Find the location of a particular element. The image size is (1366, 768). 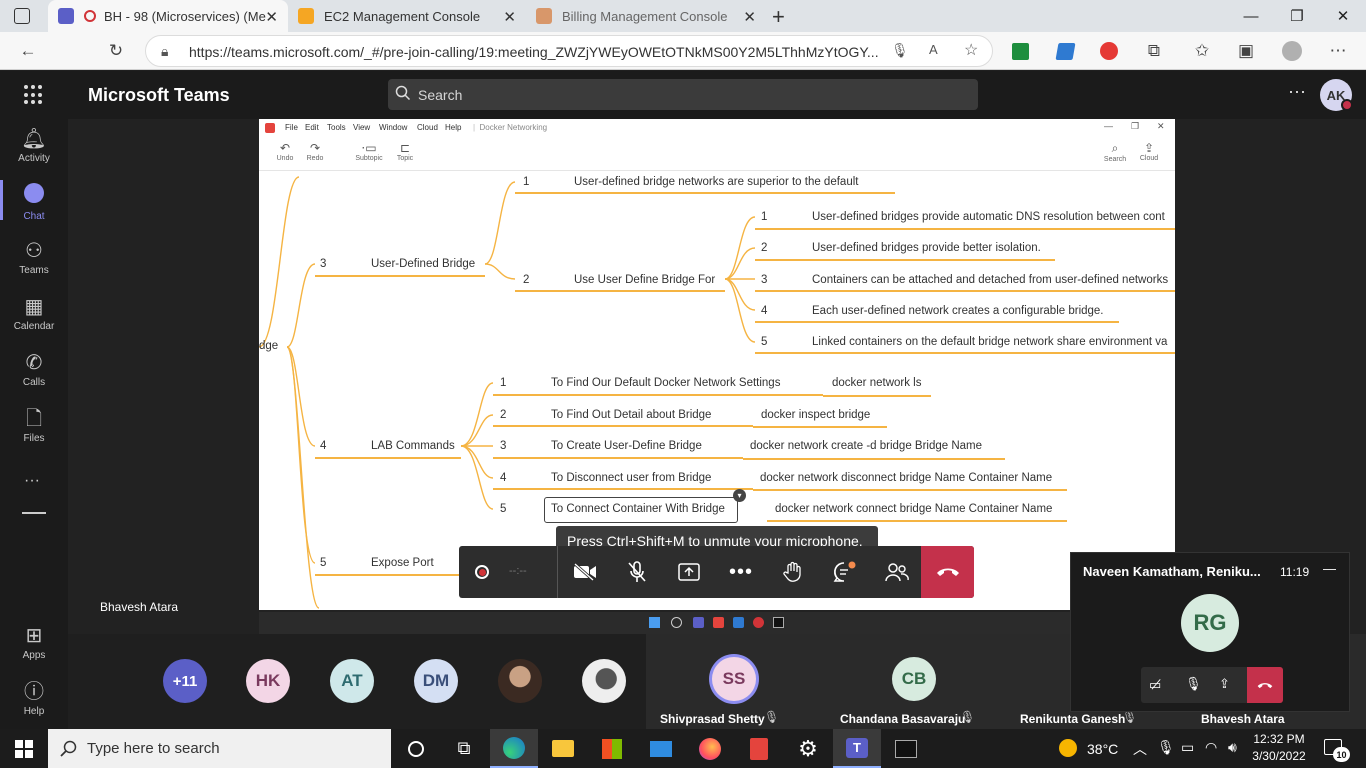

wifi-icon: ◠ is located at coordinates (1211, 747).